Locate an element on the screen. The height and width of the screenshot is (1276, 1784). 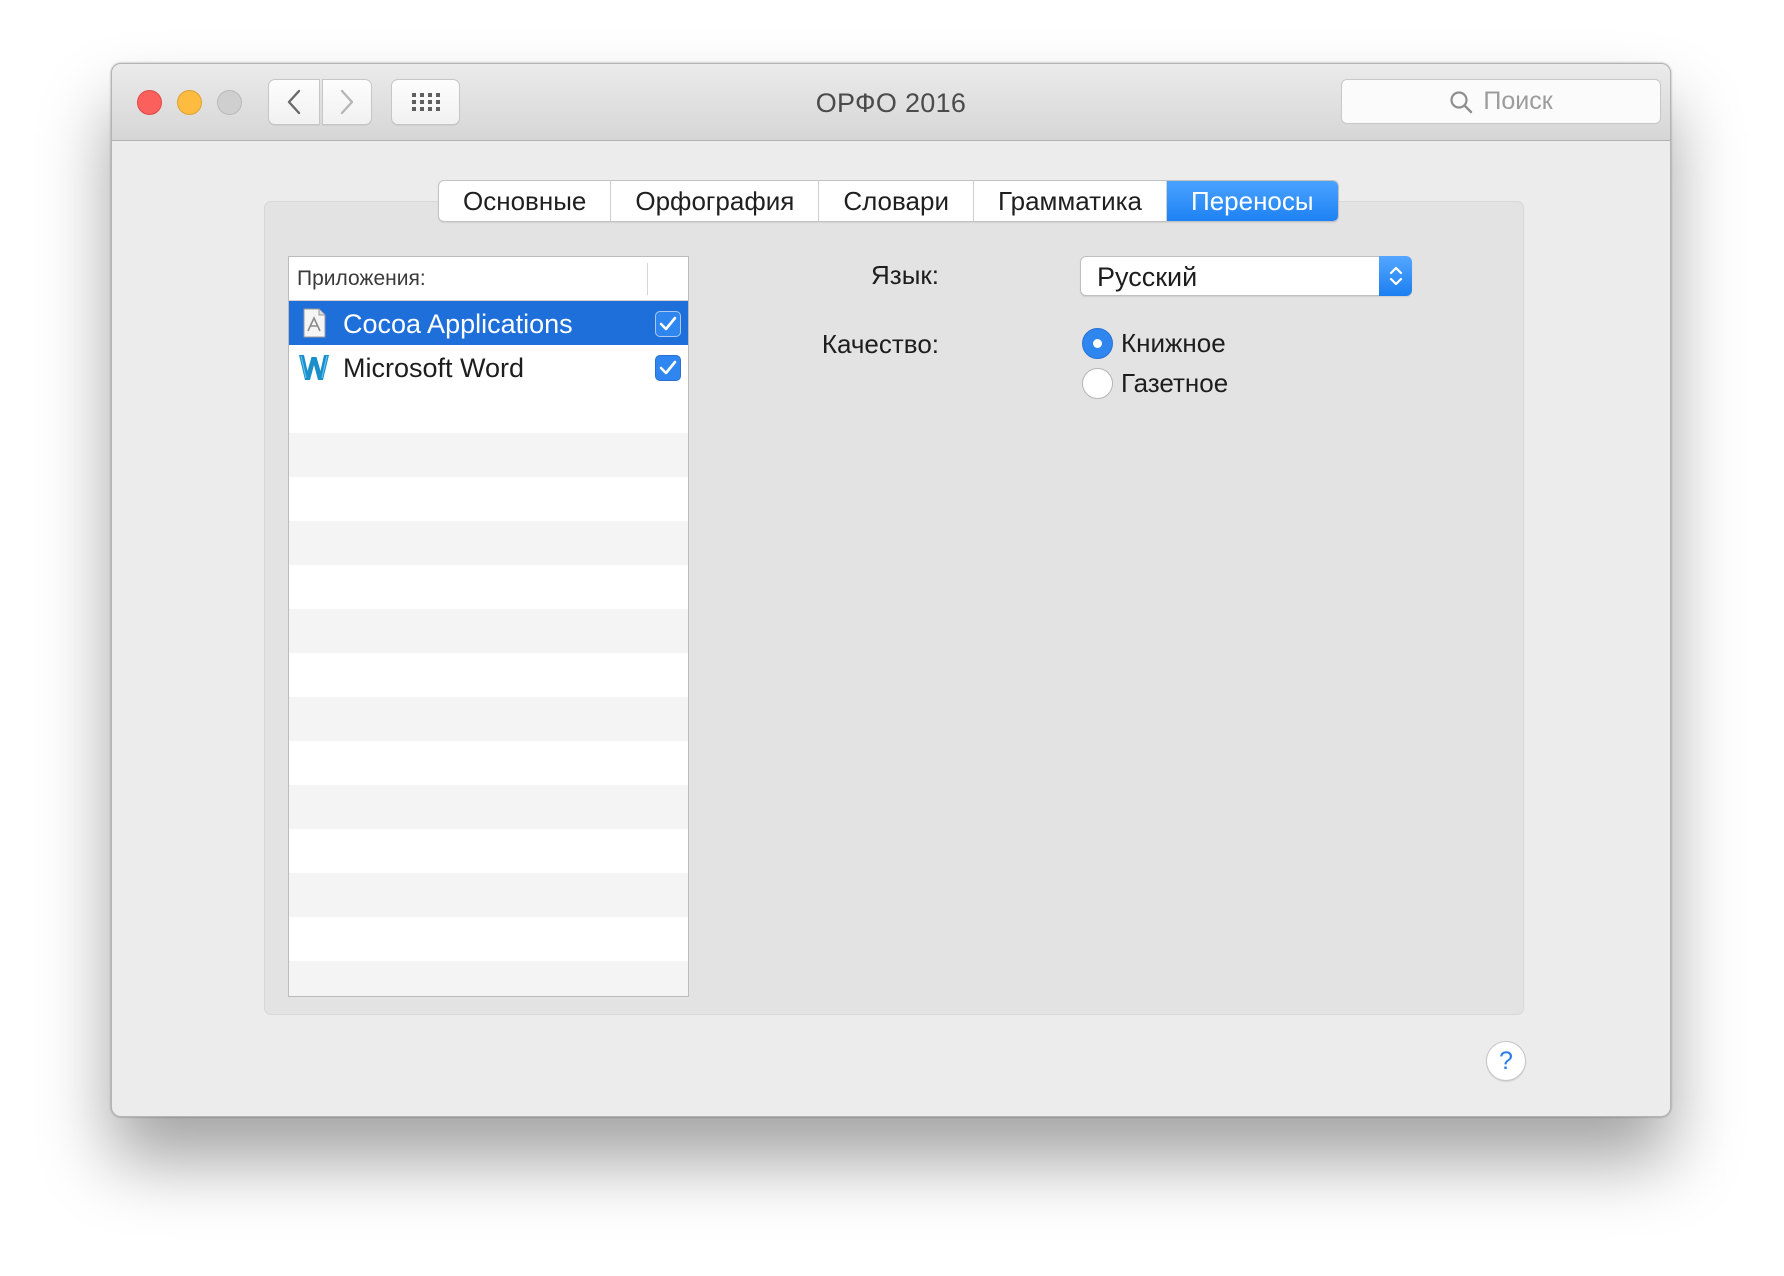
quality-option-book: Книжное is located at coordinates (1154, 343).